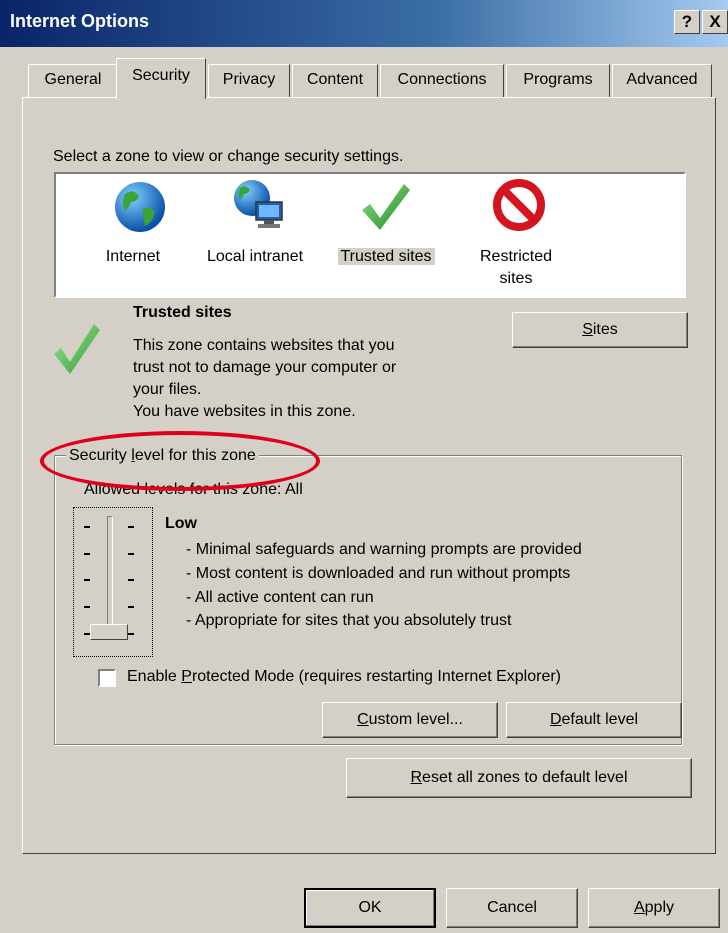  Describe the element at coordinates (555, 719) in the screenshot. I see `default-accel: D` at that location.